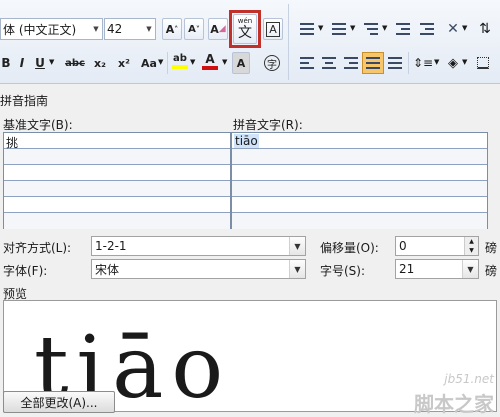  Describe the element at coordinates (172, 29) in the screenshot. I see `grow-font-button: A ˄` at that location.